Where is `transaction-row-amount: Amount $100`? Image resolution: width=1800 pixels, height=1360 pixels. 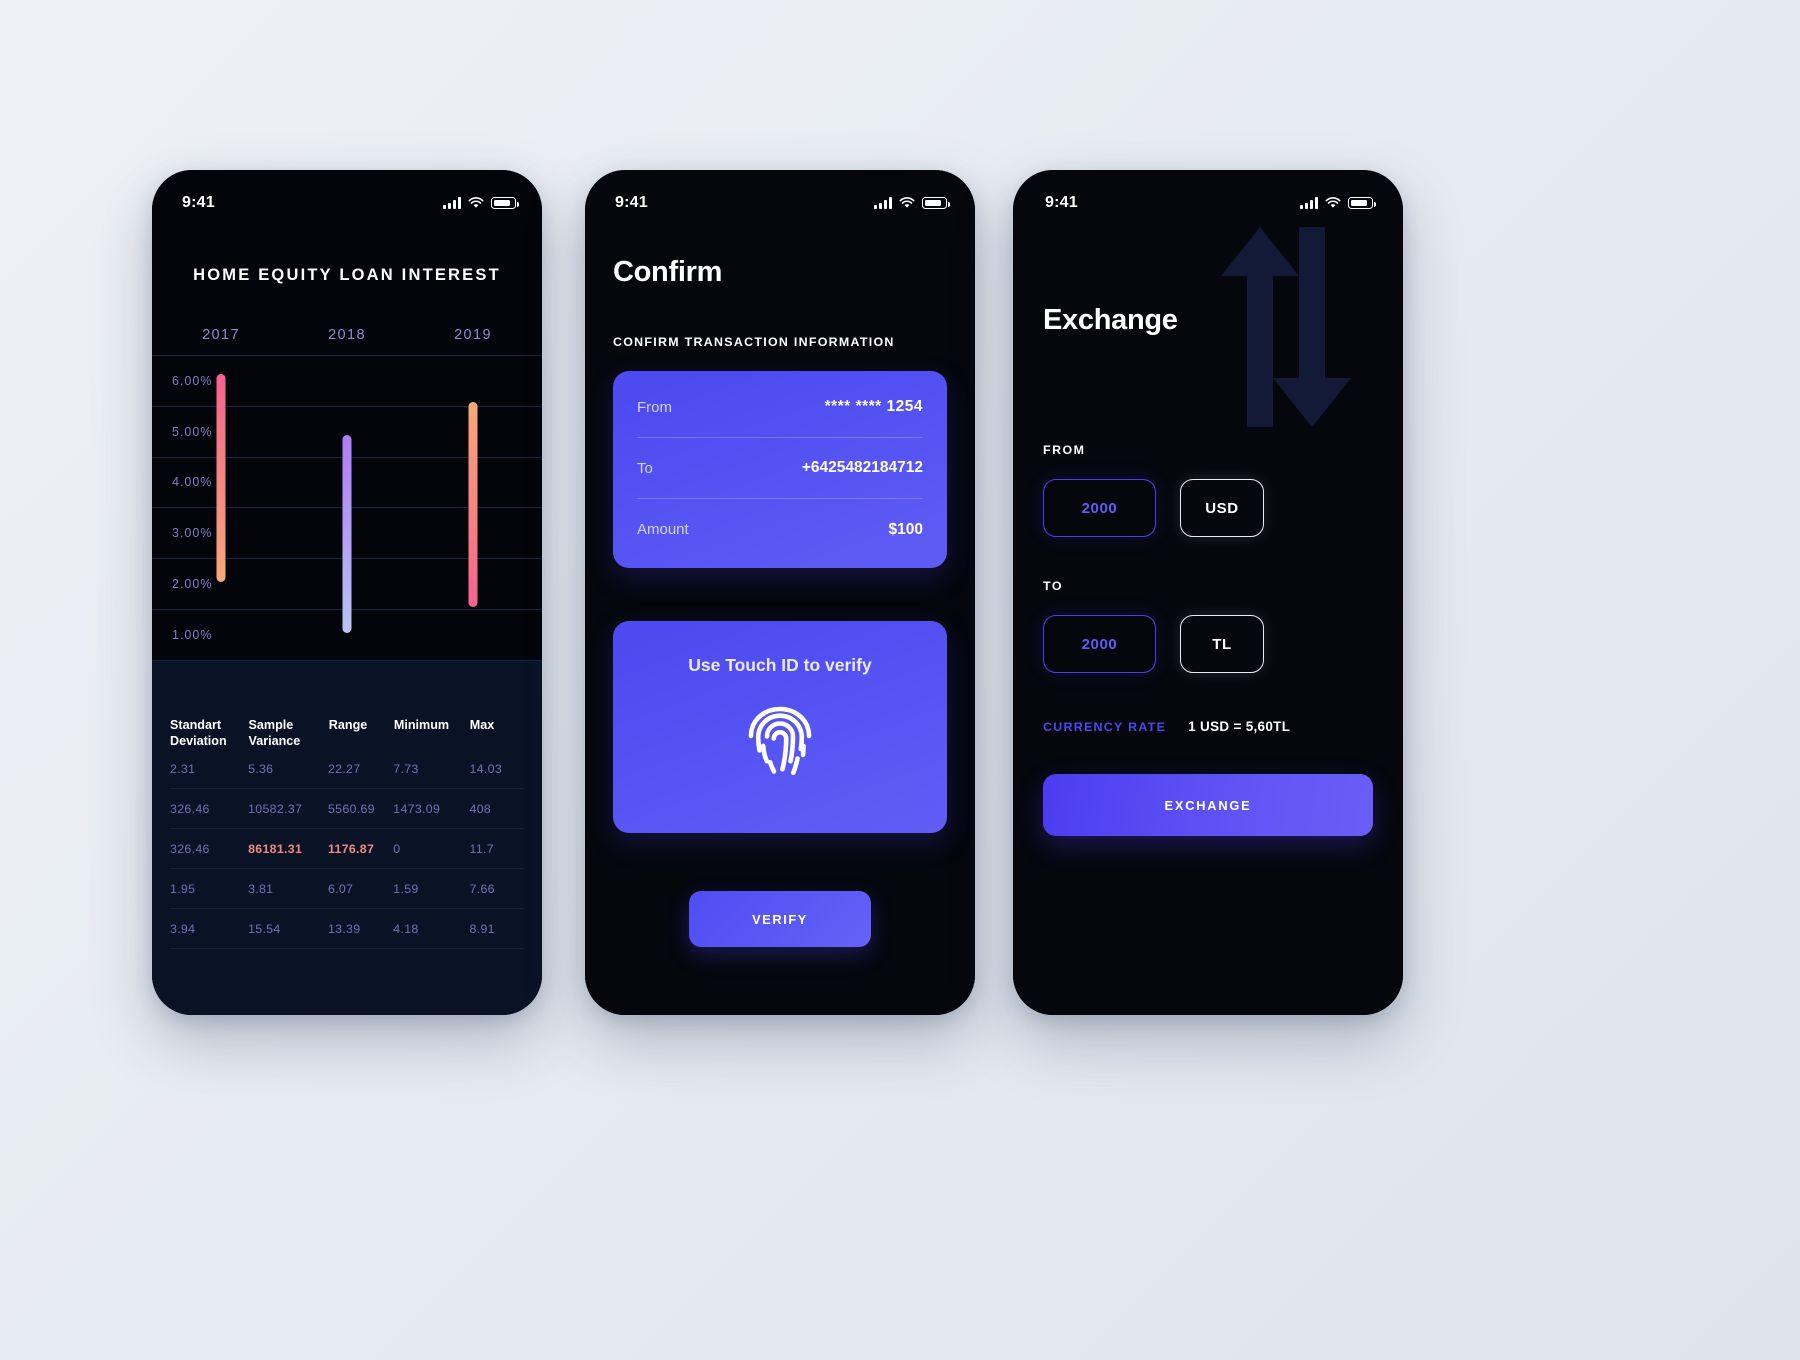
transaction-row-amount: Amount $100 is located at coordinates (780, 529).